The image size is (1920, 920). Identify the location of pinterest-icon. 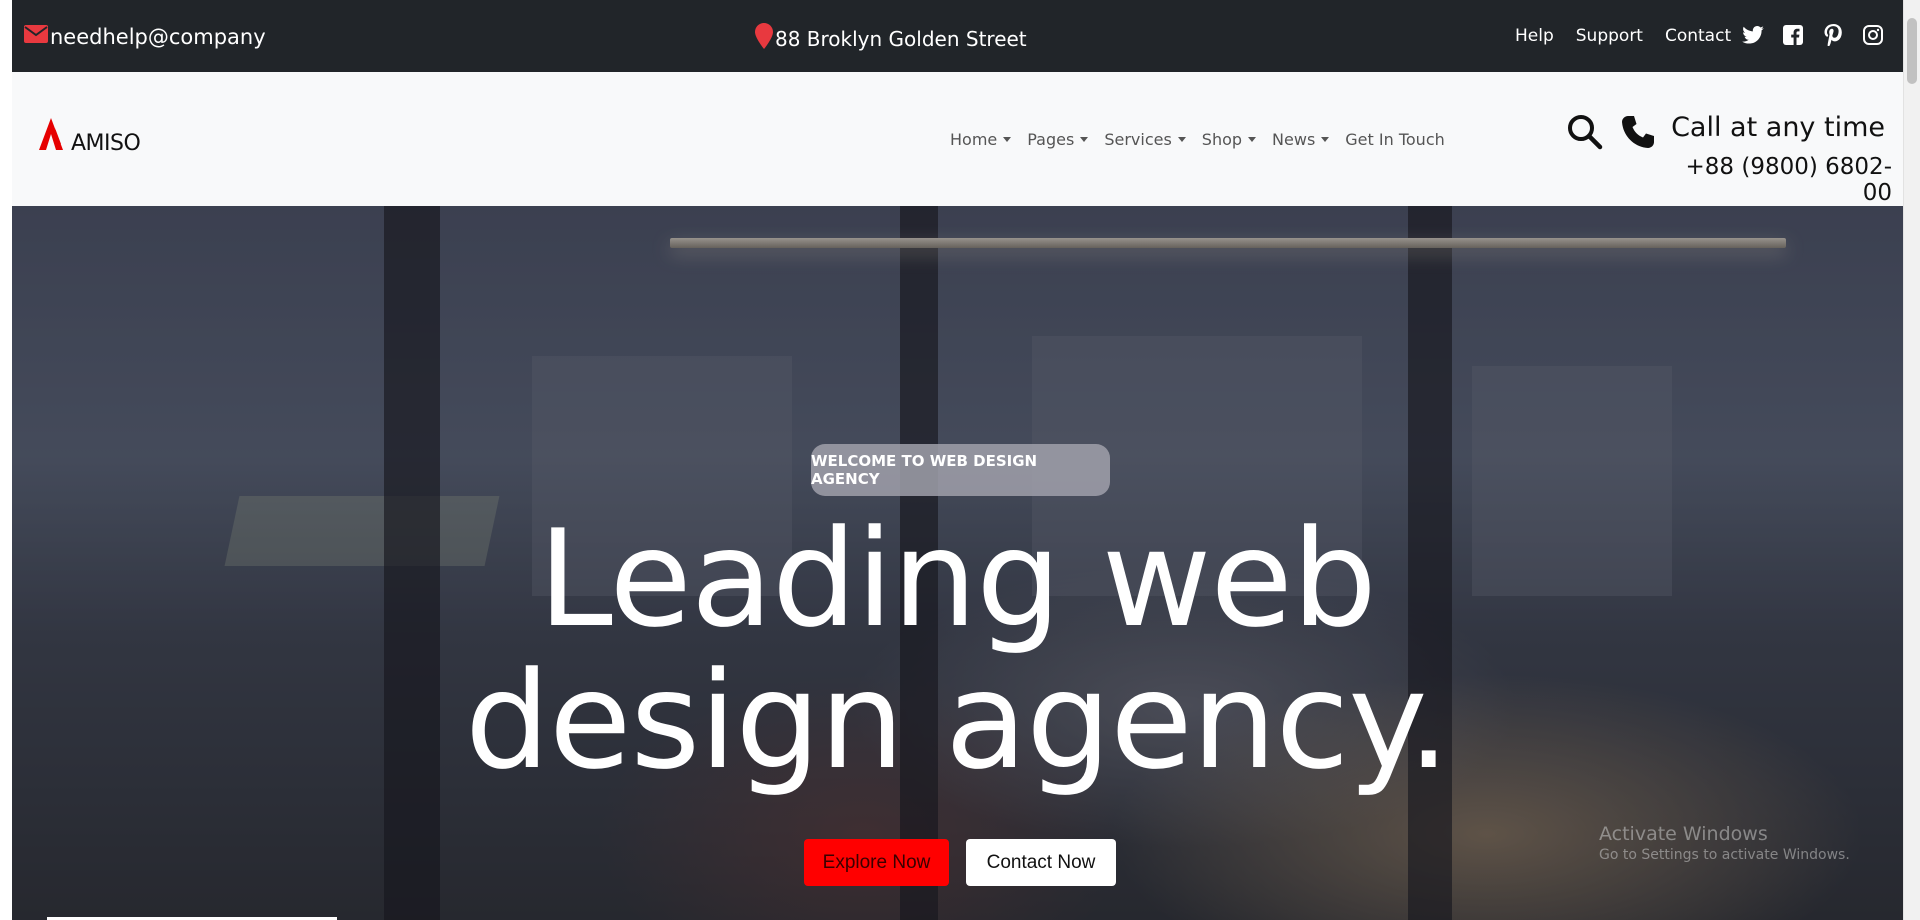
(1833, 35).